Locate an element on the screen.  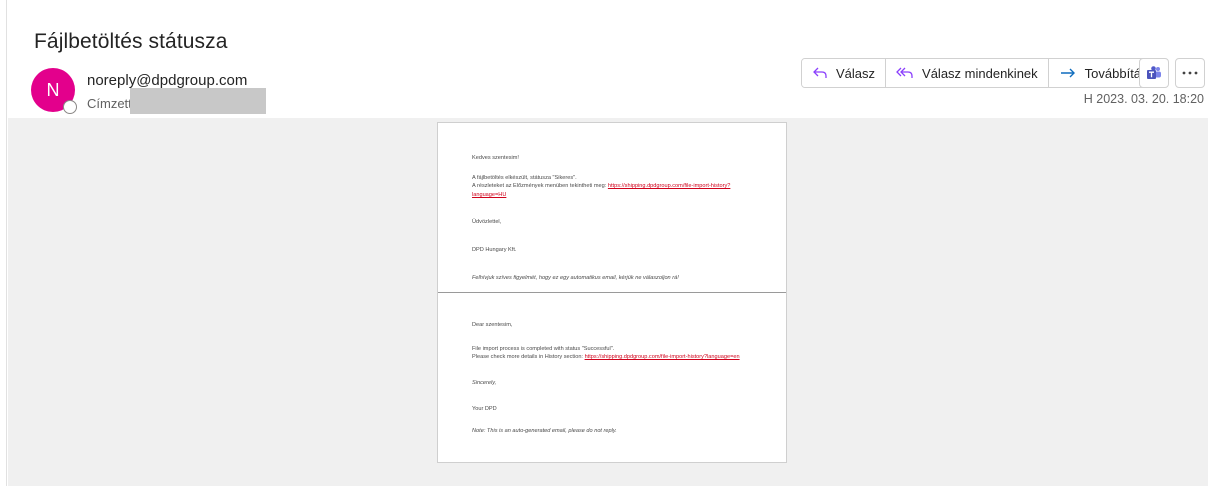
en-signature: Your DPD is located at coordinates (484, 409).